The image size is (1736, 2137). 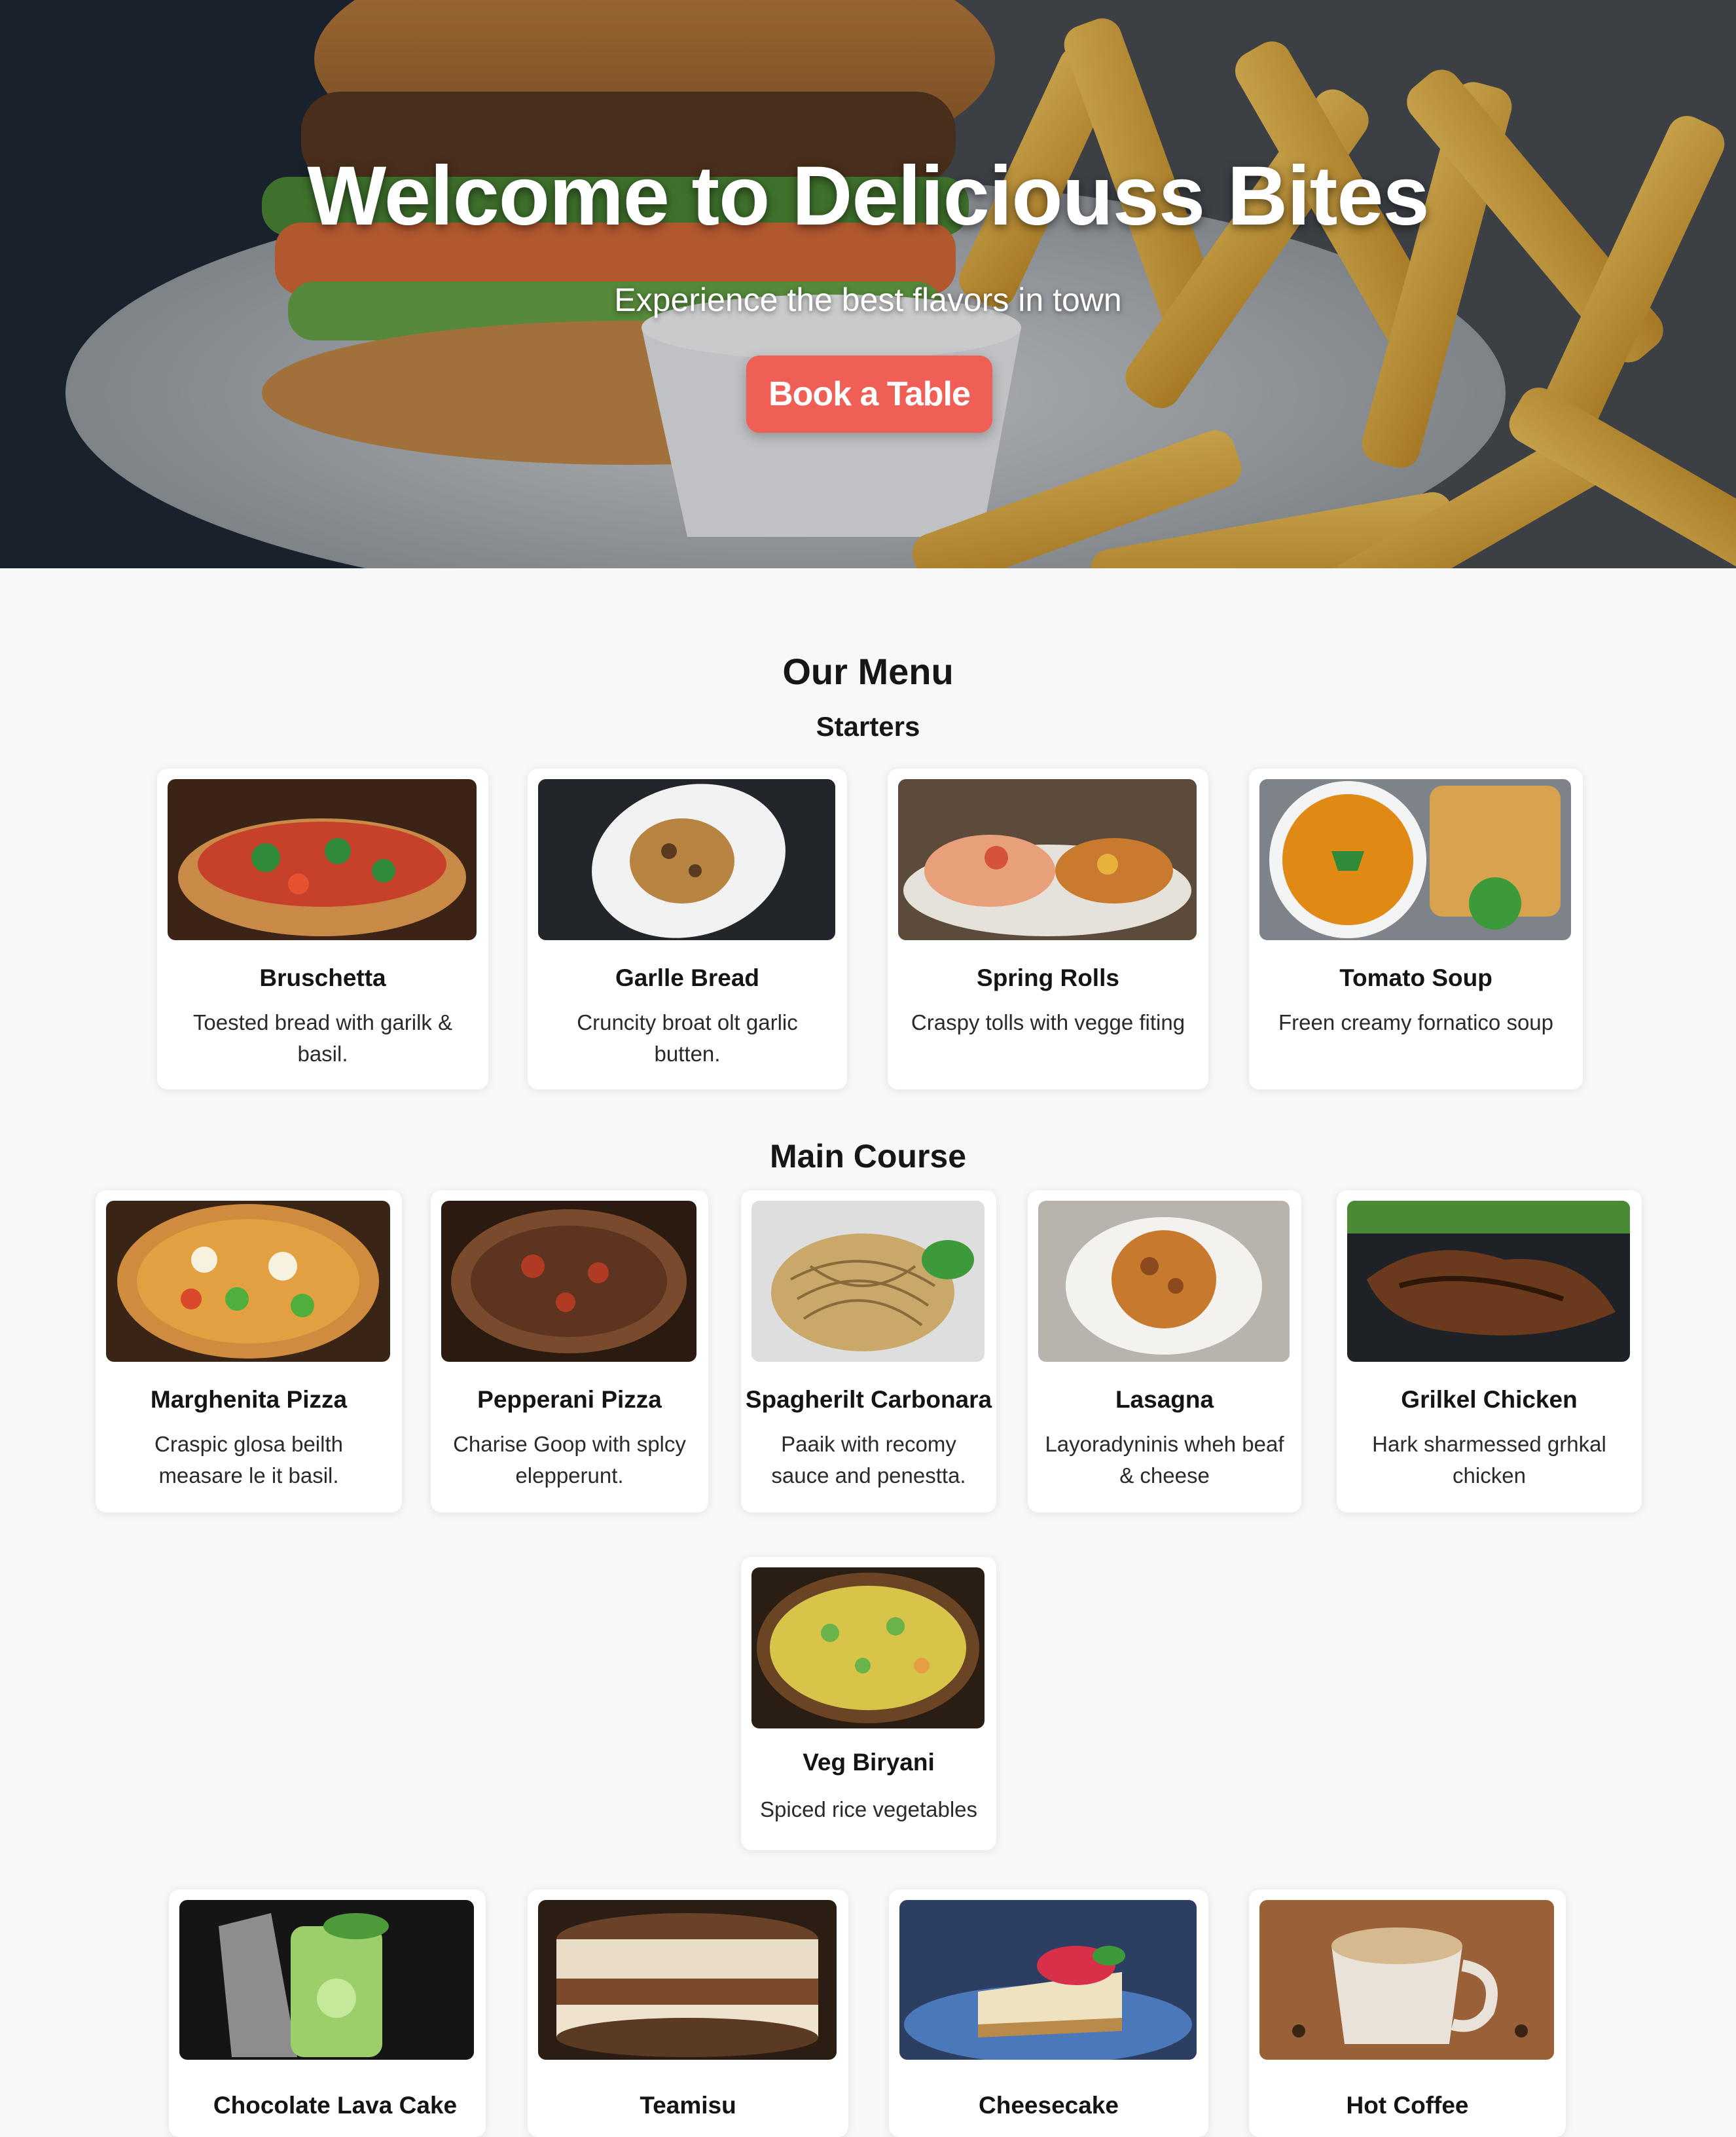 I want to click on menu-card-veg-biryani: Veg Biryani Spiced rice vegetables, so click(x=869, y=1703).